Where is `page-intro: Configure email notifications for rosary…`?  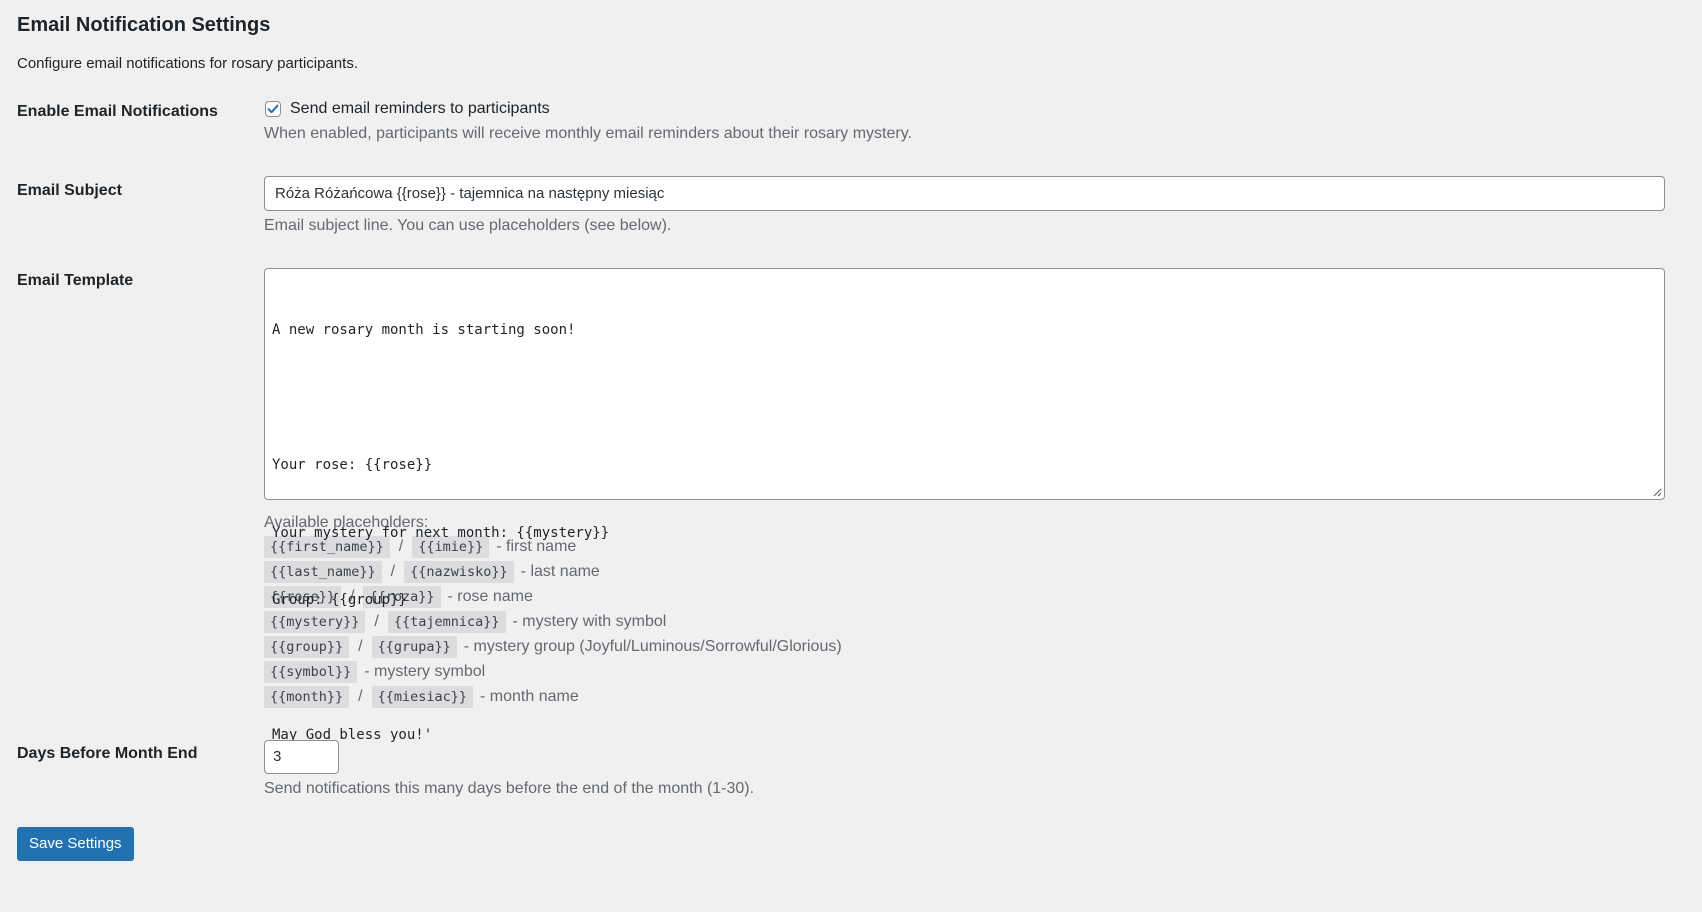
page-intro: Configure email notifications for rosary… is located at coordinates (187, 63).